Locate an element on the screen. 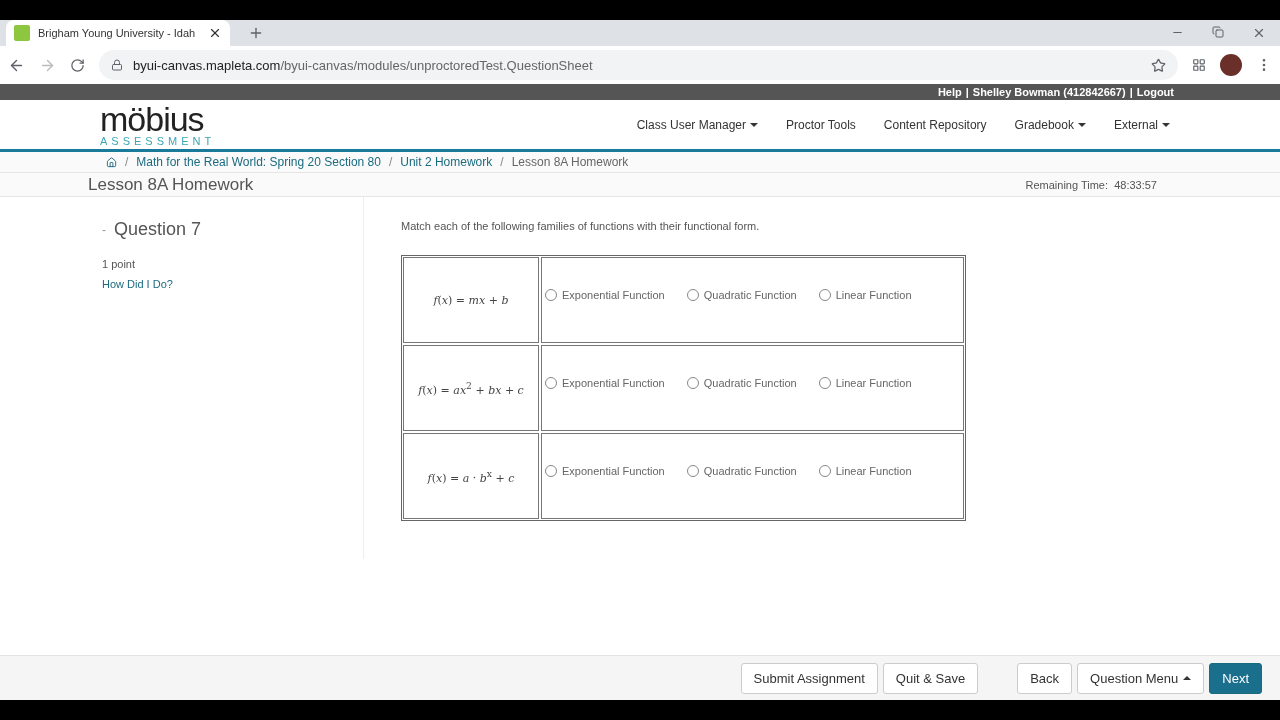  formula-cell: f(x) = a · b$^{x}$ + c is located at coordinates (471, 476).